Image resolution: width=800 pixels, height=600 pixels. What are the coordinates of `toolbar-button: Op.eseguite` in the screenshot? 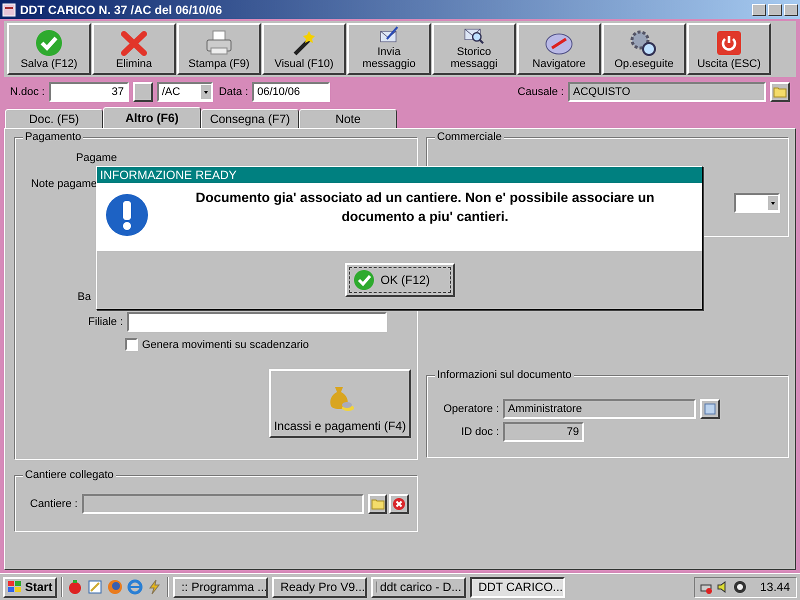 It's located at (644, 49).